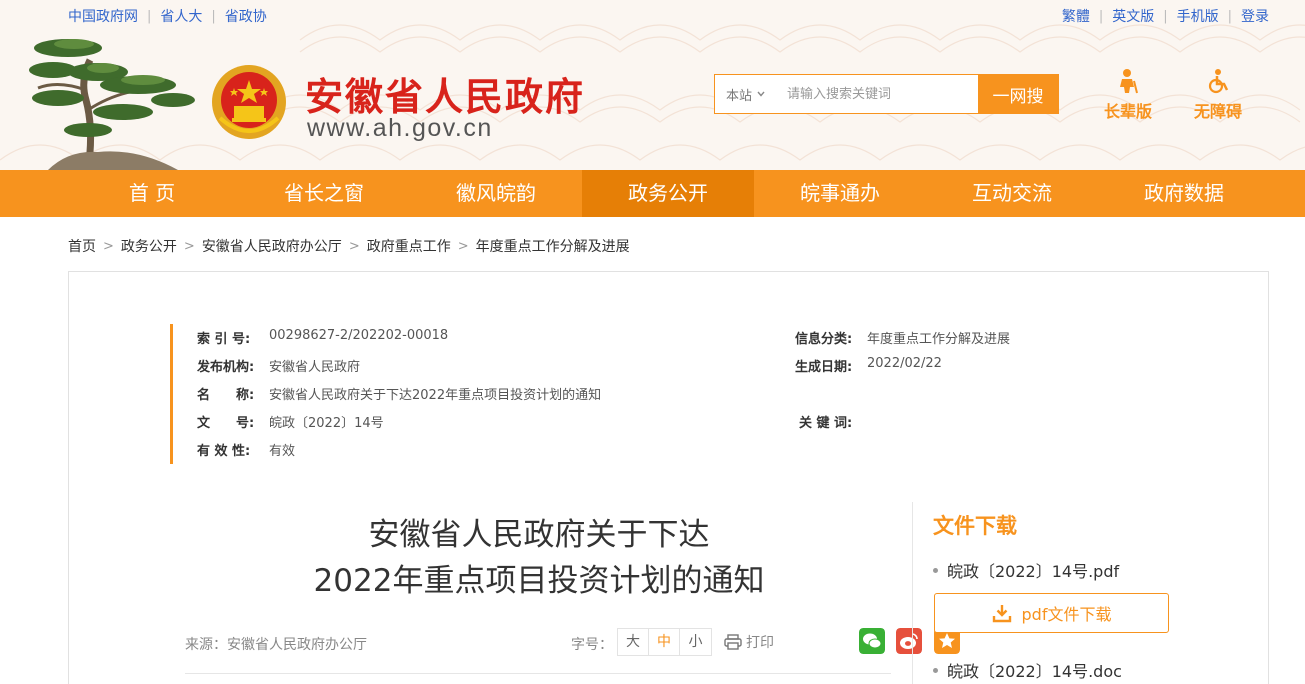 This screenshot has height=684, width=1305. Describe the element at coordinates (668, 193) in the screenshot. I see `nav-item-gov-affairs: 政务公开` at that location.